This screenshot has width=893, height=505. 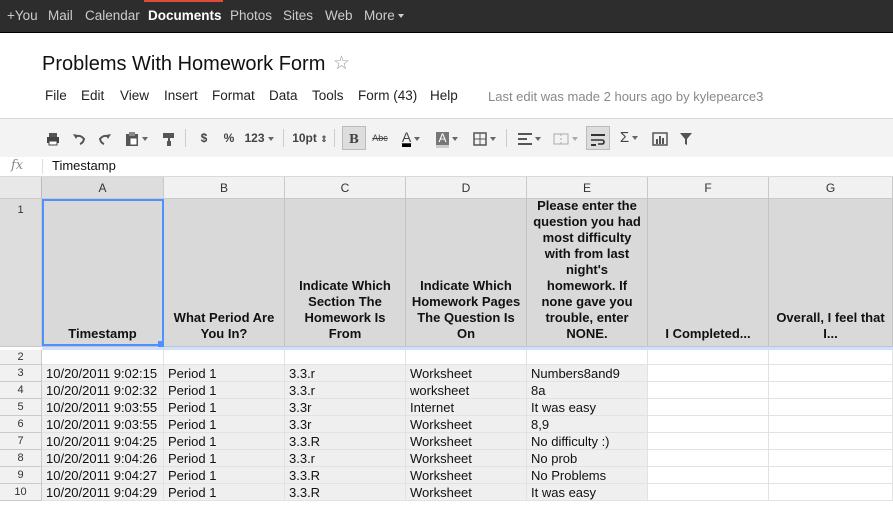 I want to click on functions-button: Σ, so click(x=629, y=138).